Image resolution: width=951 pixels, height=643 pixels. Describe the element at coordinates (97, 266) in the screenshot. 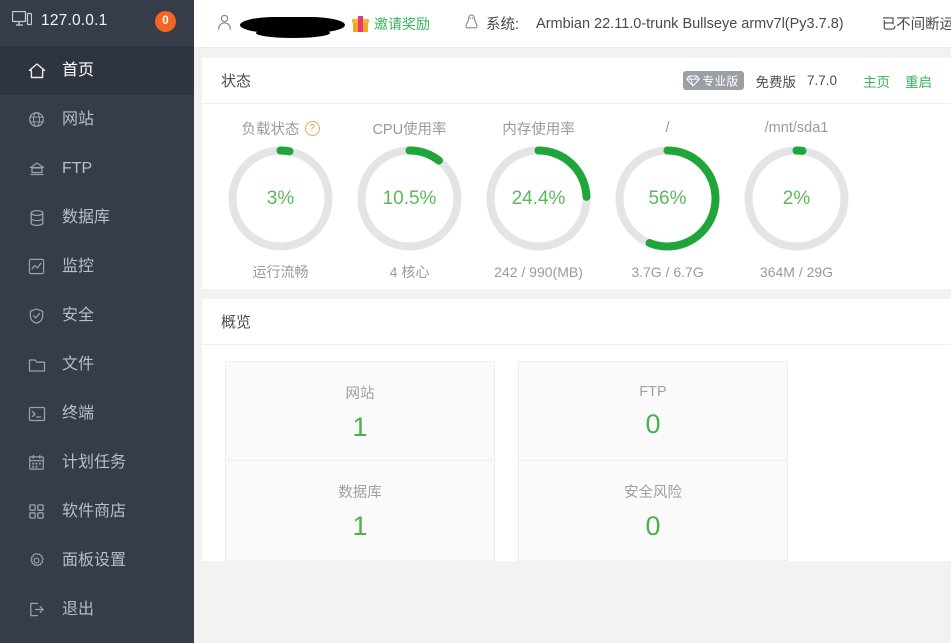

I see `sidebar-item-monitor: 监控` at that location.